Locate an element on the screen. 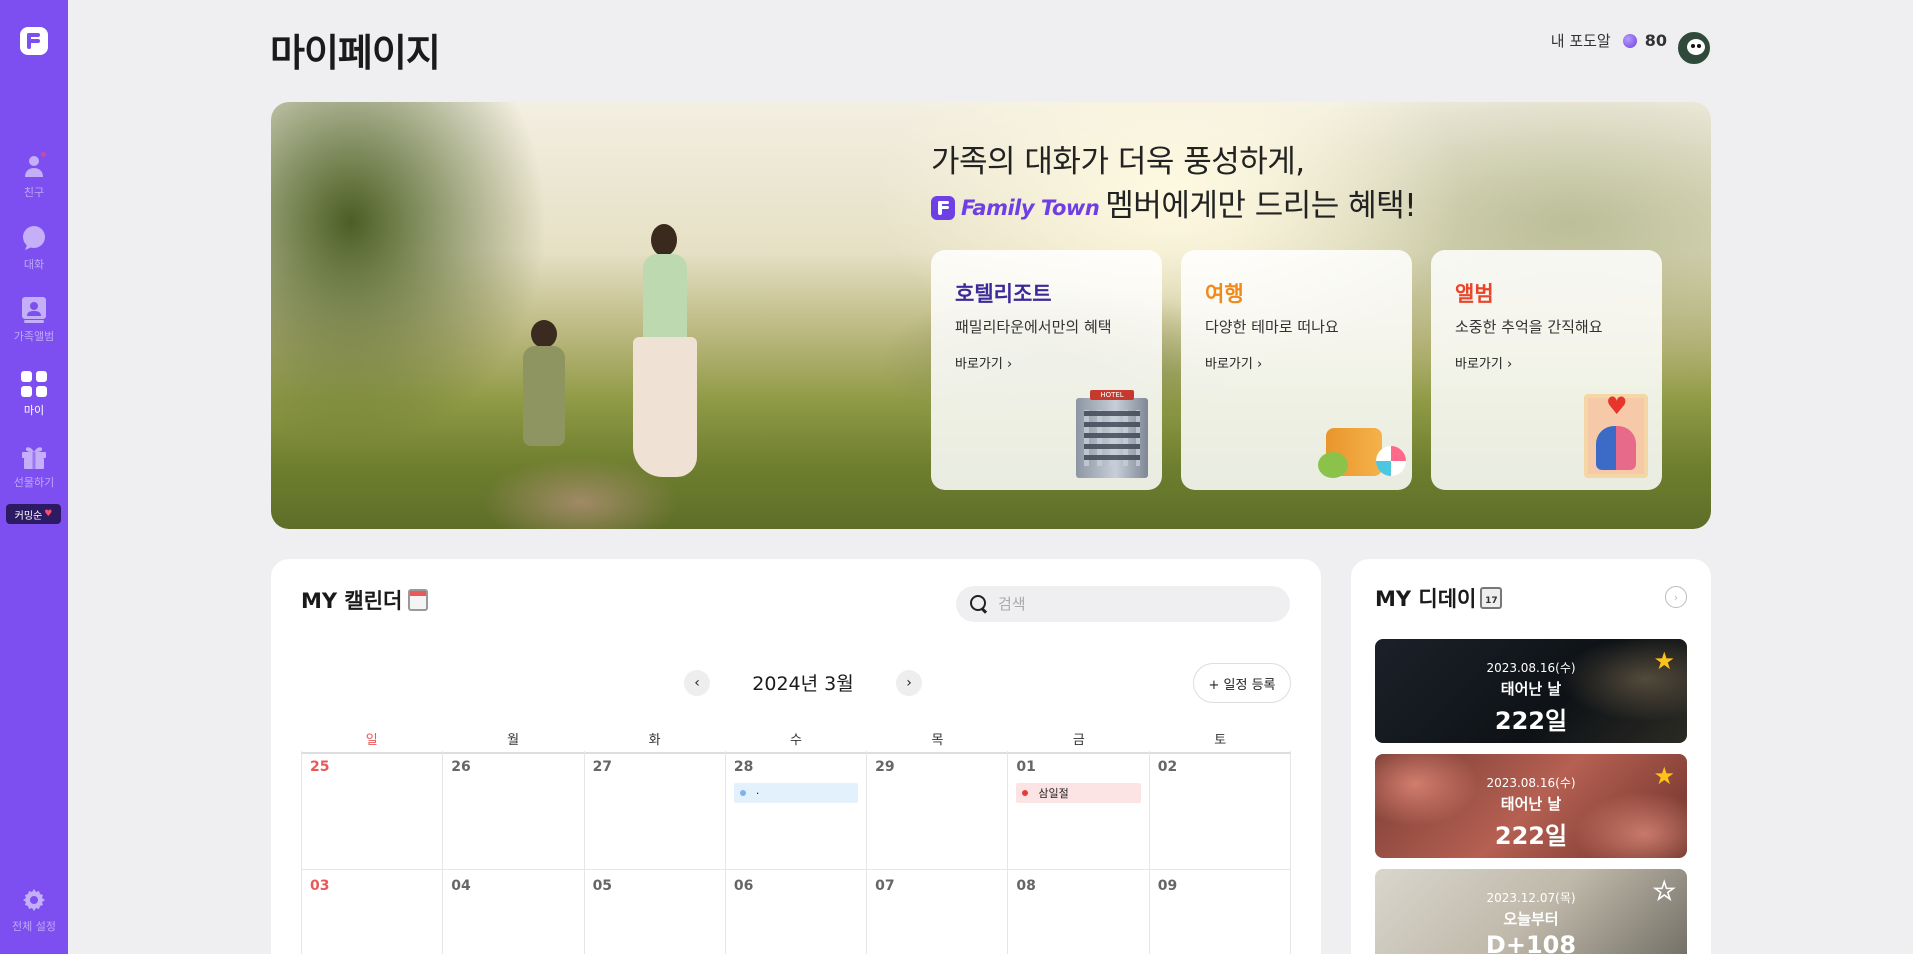 This screenshot has height=954, width=1913. notification-dot is located at coordinates (43, 154).